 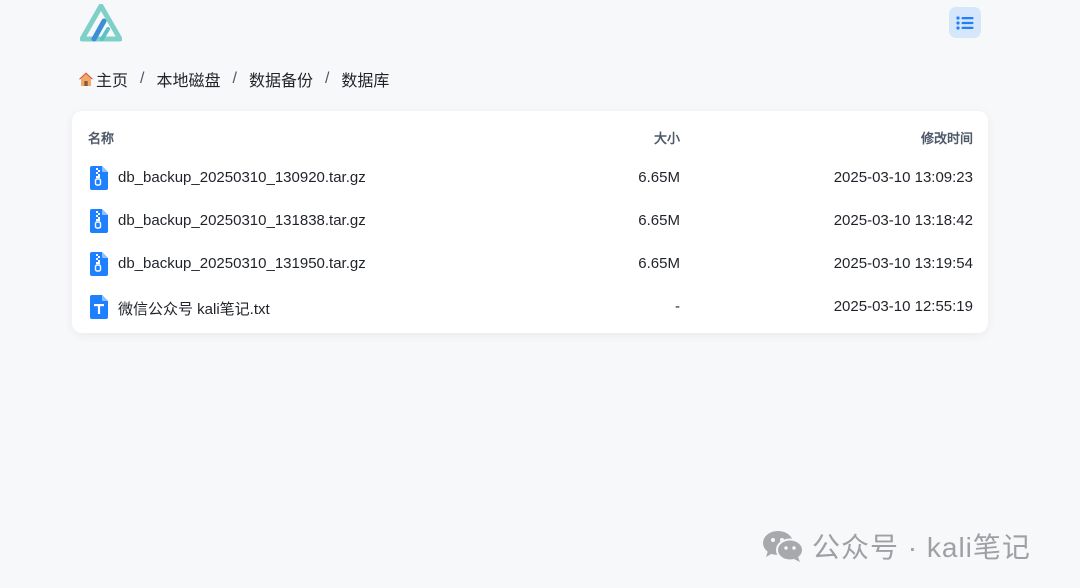 I want to click on file-name: 微信公众号 kali笔记.txt, so click(x=194, y=308).